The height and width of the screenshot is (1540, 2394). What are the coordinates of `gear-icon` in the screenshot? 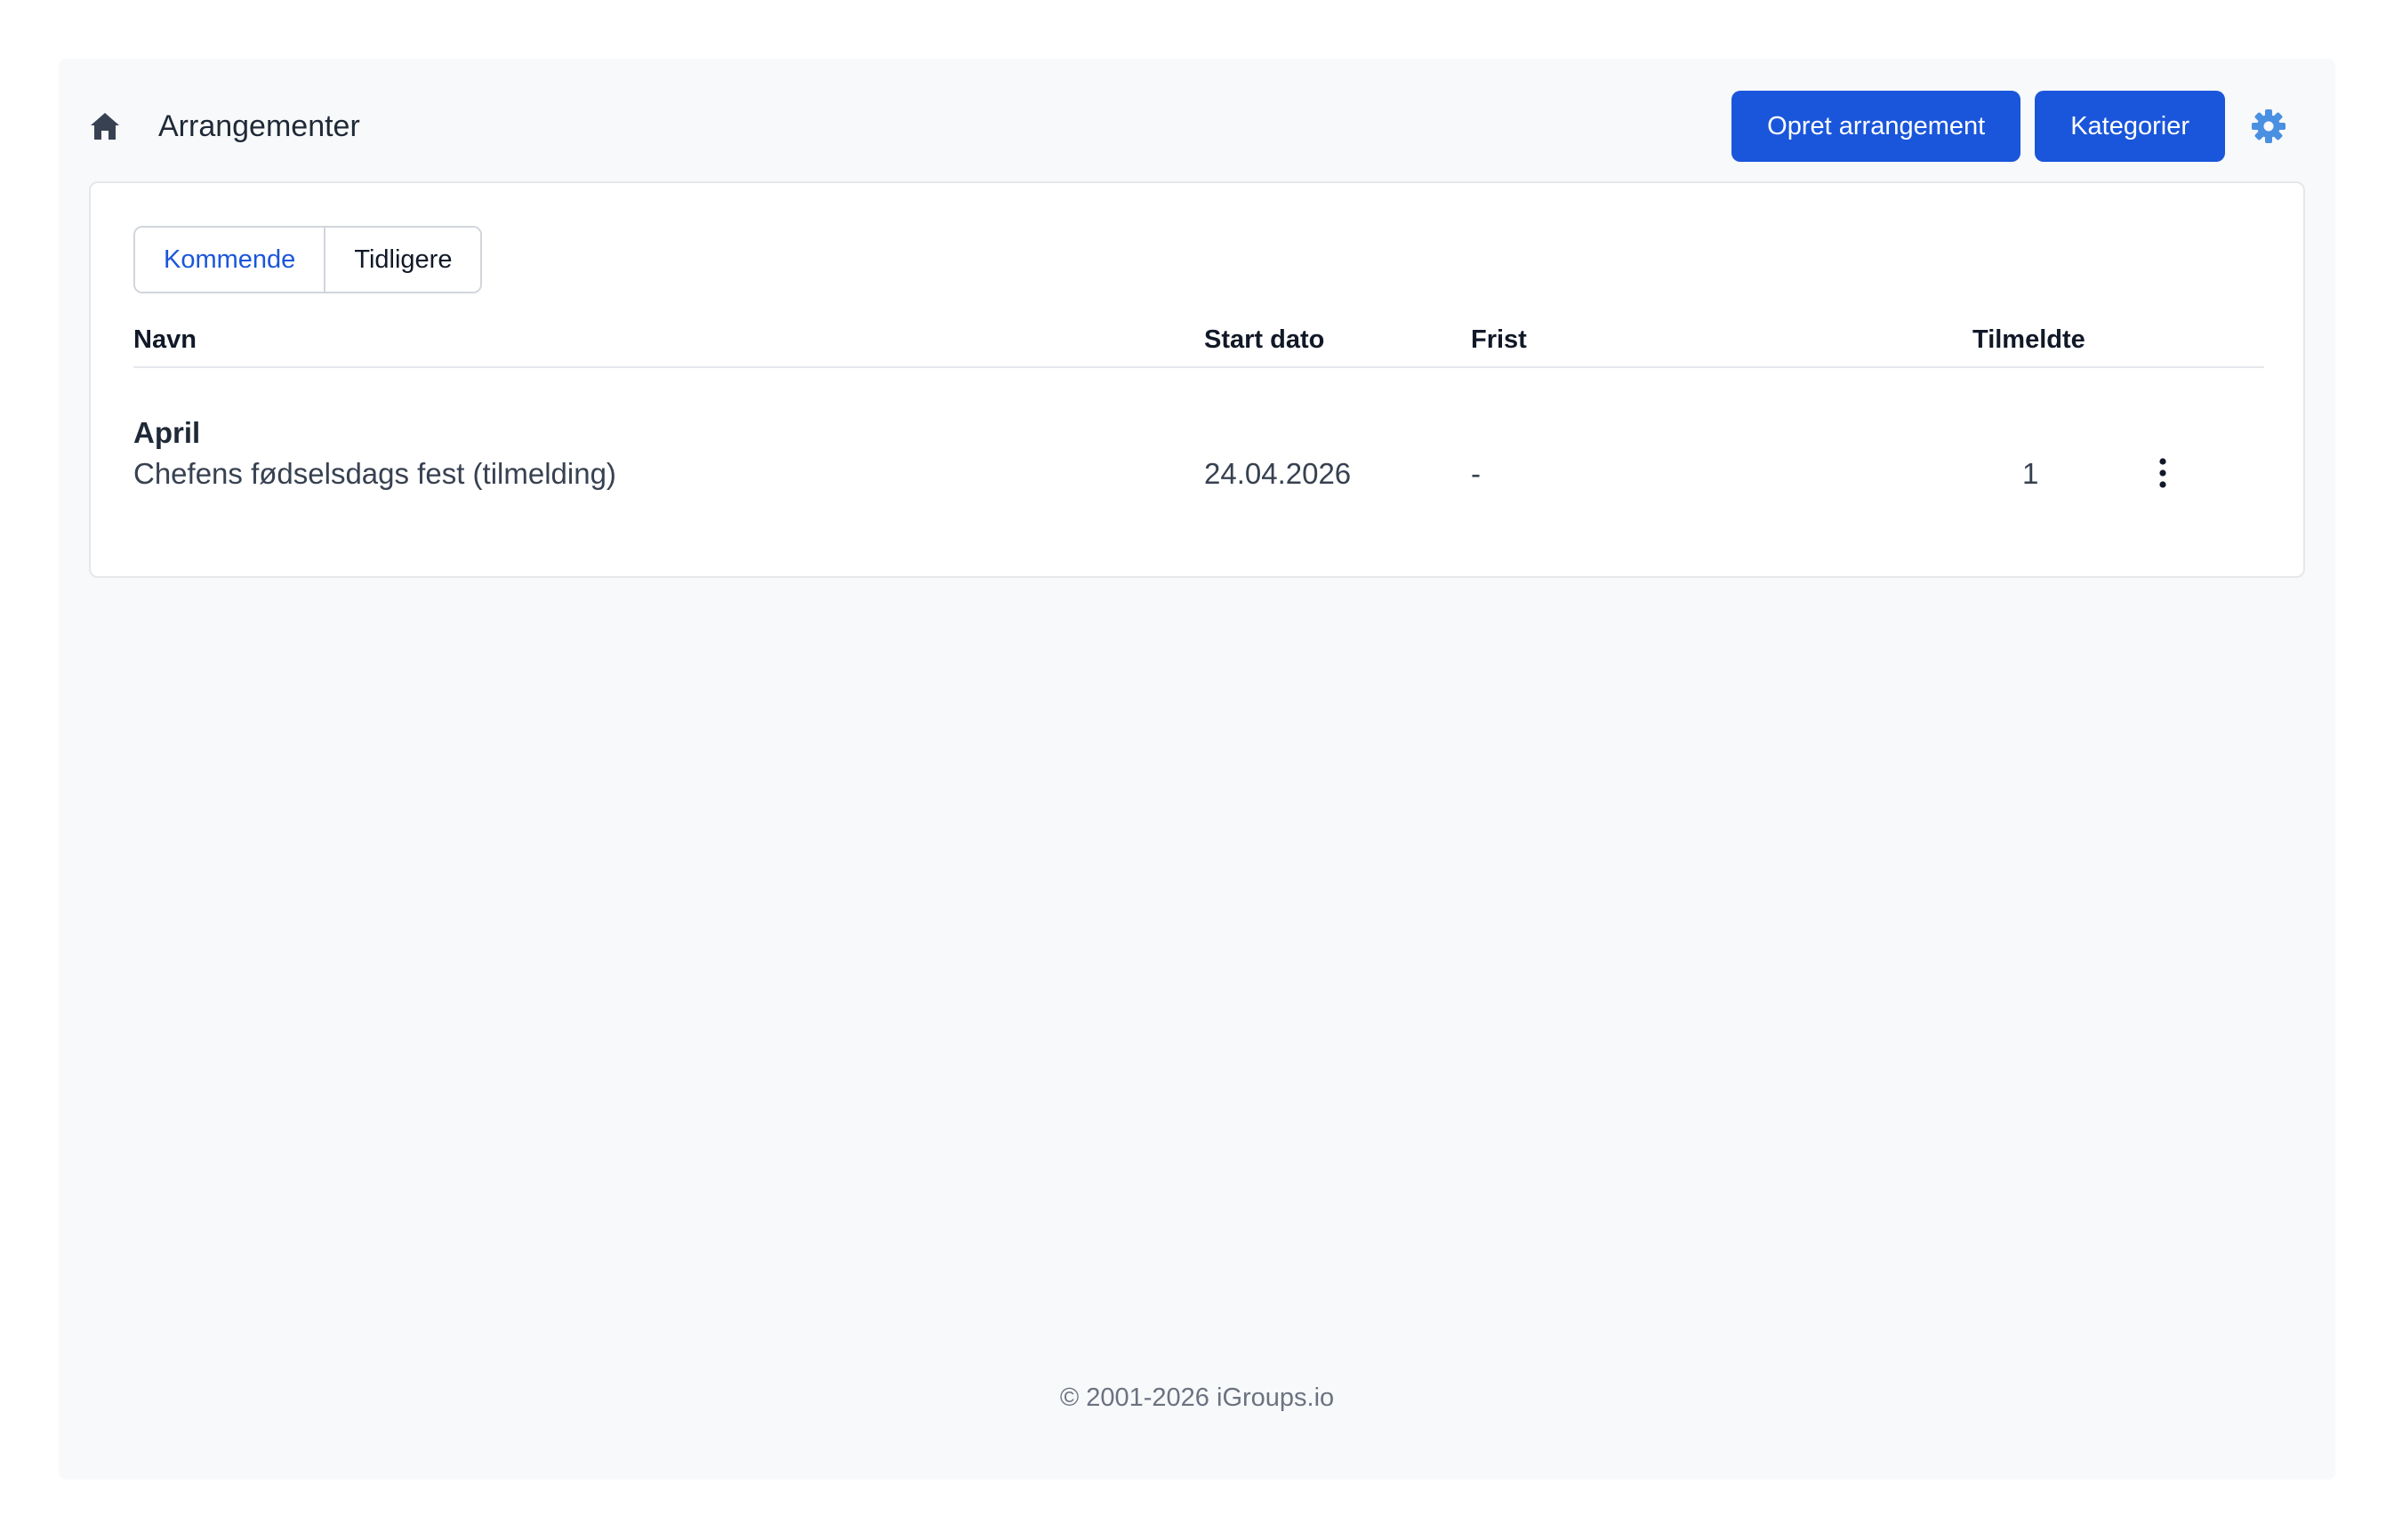 It's located at (2269, 126).